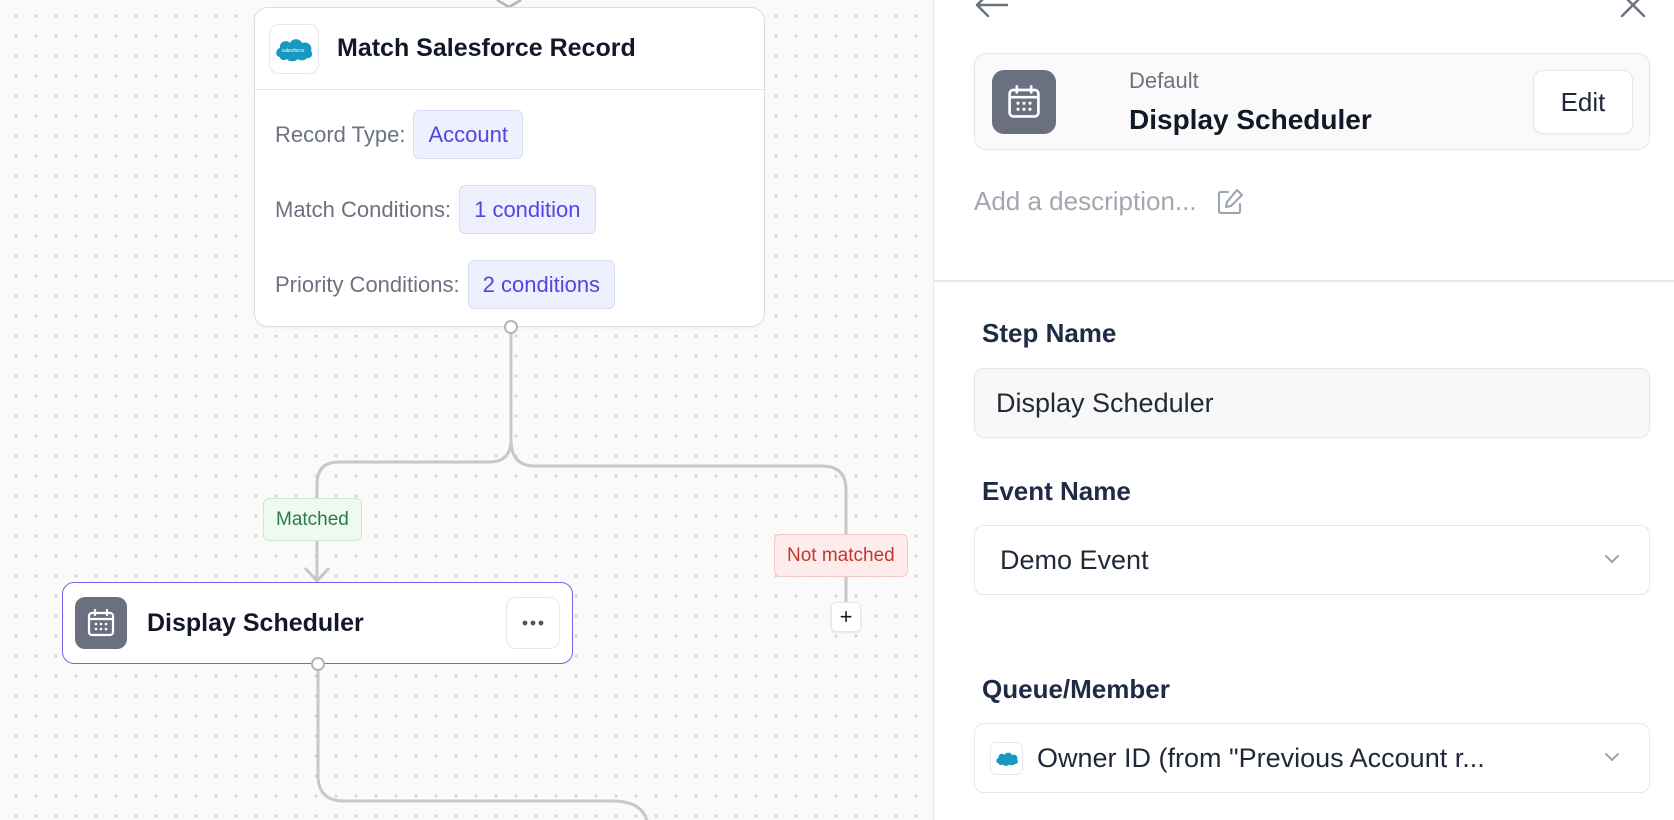 The height and width of the screenshot is (820, 1674). Describe the element at coordinates (511, 327) in the screenshot. I see `match-node-output-handle` at that location.